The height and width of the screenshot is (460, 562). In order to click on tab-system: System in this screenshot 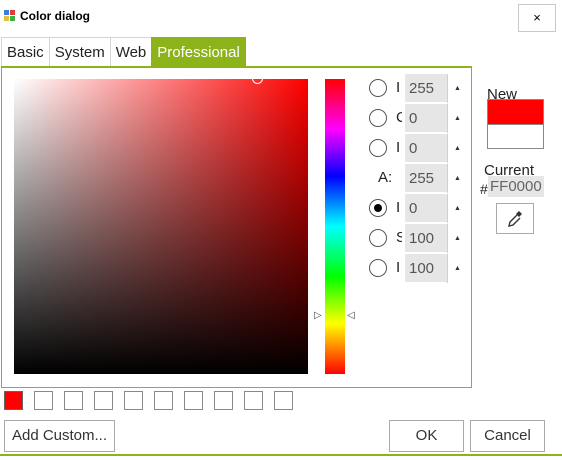, I will do `click(79, 52)`.